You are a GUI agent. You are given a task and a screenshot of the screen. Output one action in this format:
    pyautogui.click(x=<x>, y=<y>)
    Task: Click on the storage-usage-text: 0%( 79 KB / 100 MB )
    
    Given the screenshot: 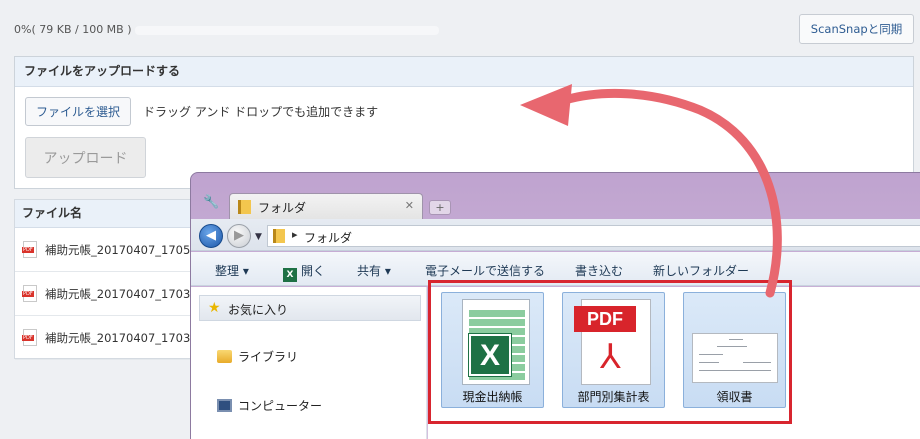 What is the action you would take?
    pyautogui.click(x=73, y=29)
    